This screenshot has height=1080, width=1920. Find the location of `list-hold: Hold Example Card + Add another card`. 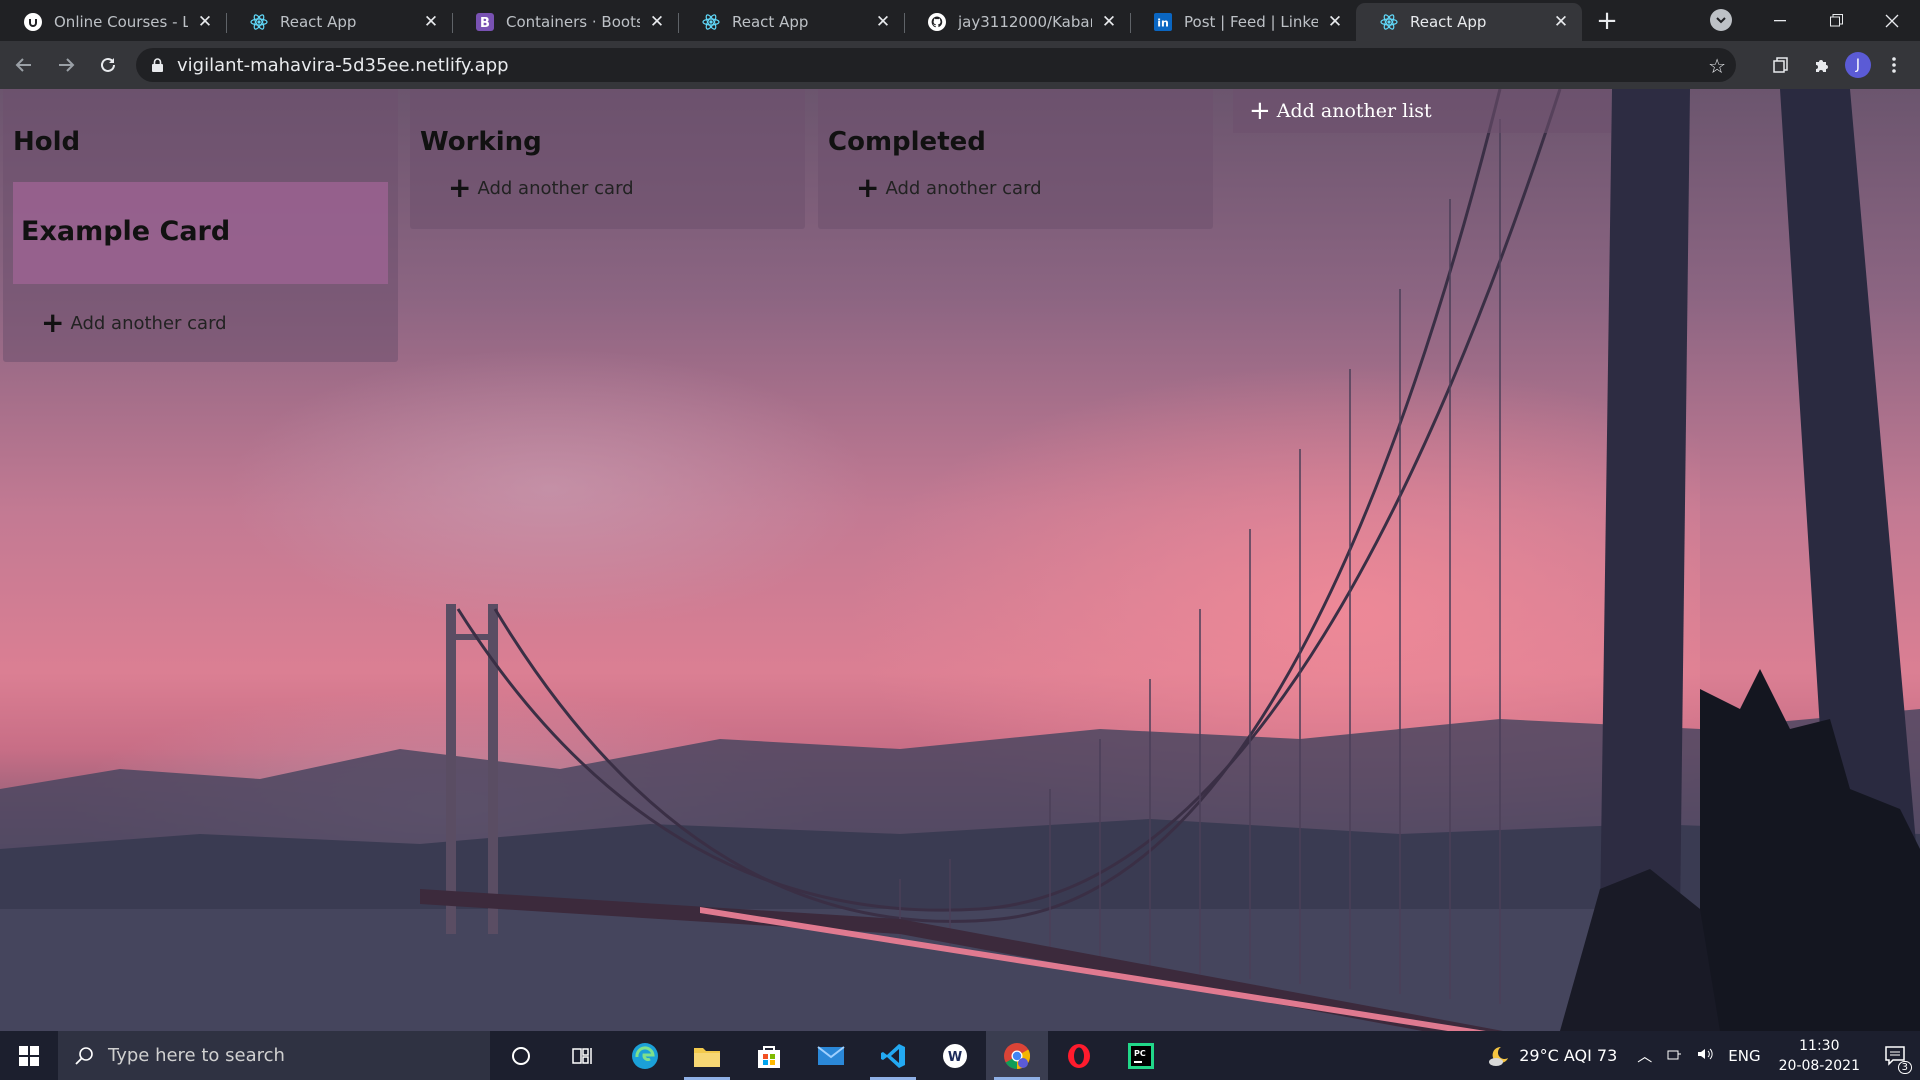

list-hold: Hold Example Card + Add another card is located at coordinates (200, 225).